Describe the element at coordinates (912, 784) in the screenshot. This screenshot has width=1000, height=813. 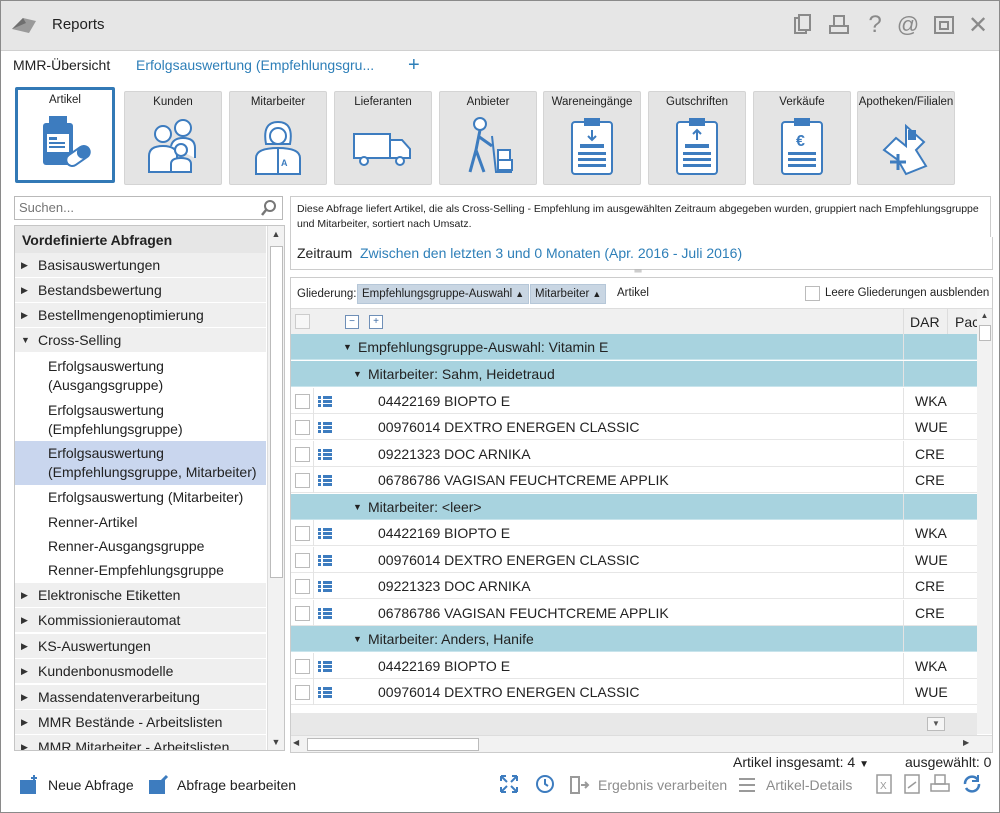
I see `pdf-icon` at that location.